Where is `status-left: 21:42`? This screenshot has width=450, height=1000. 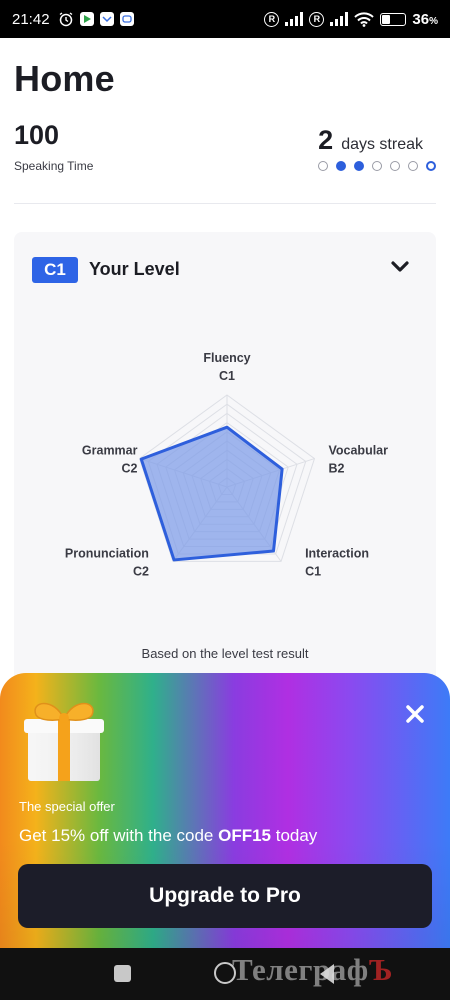 status-left: 21:42 is located at coordinates (73, 19).